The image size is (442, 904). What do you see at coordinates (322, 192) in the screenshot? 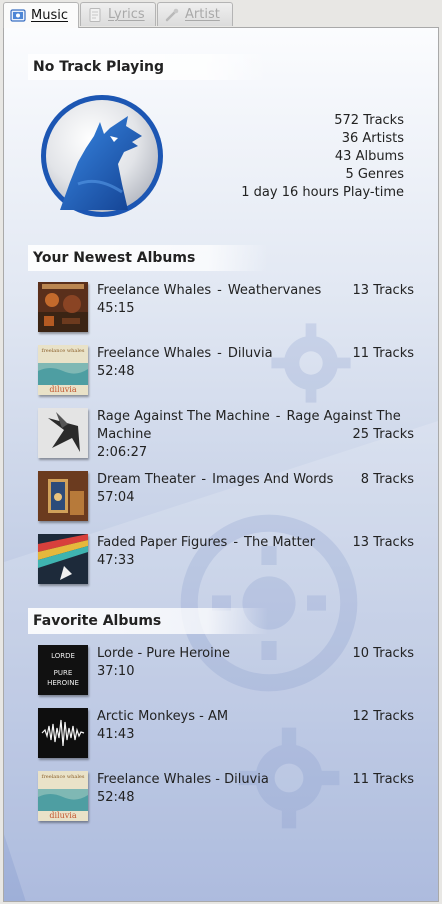
I see `playtime: 1 day 16 hours Play-time` at bounding box center [322, 192].